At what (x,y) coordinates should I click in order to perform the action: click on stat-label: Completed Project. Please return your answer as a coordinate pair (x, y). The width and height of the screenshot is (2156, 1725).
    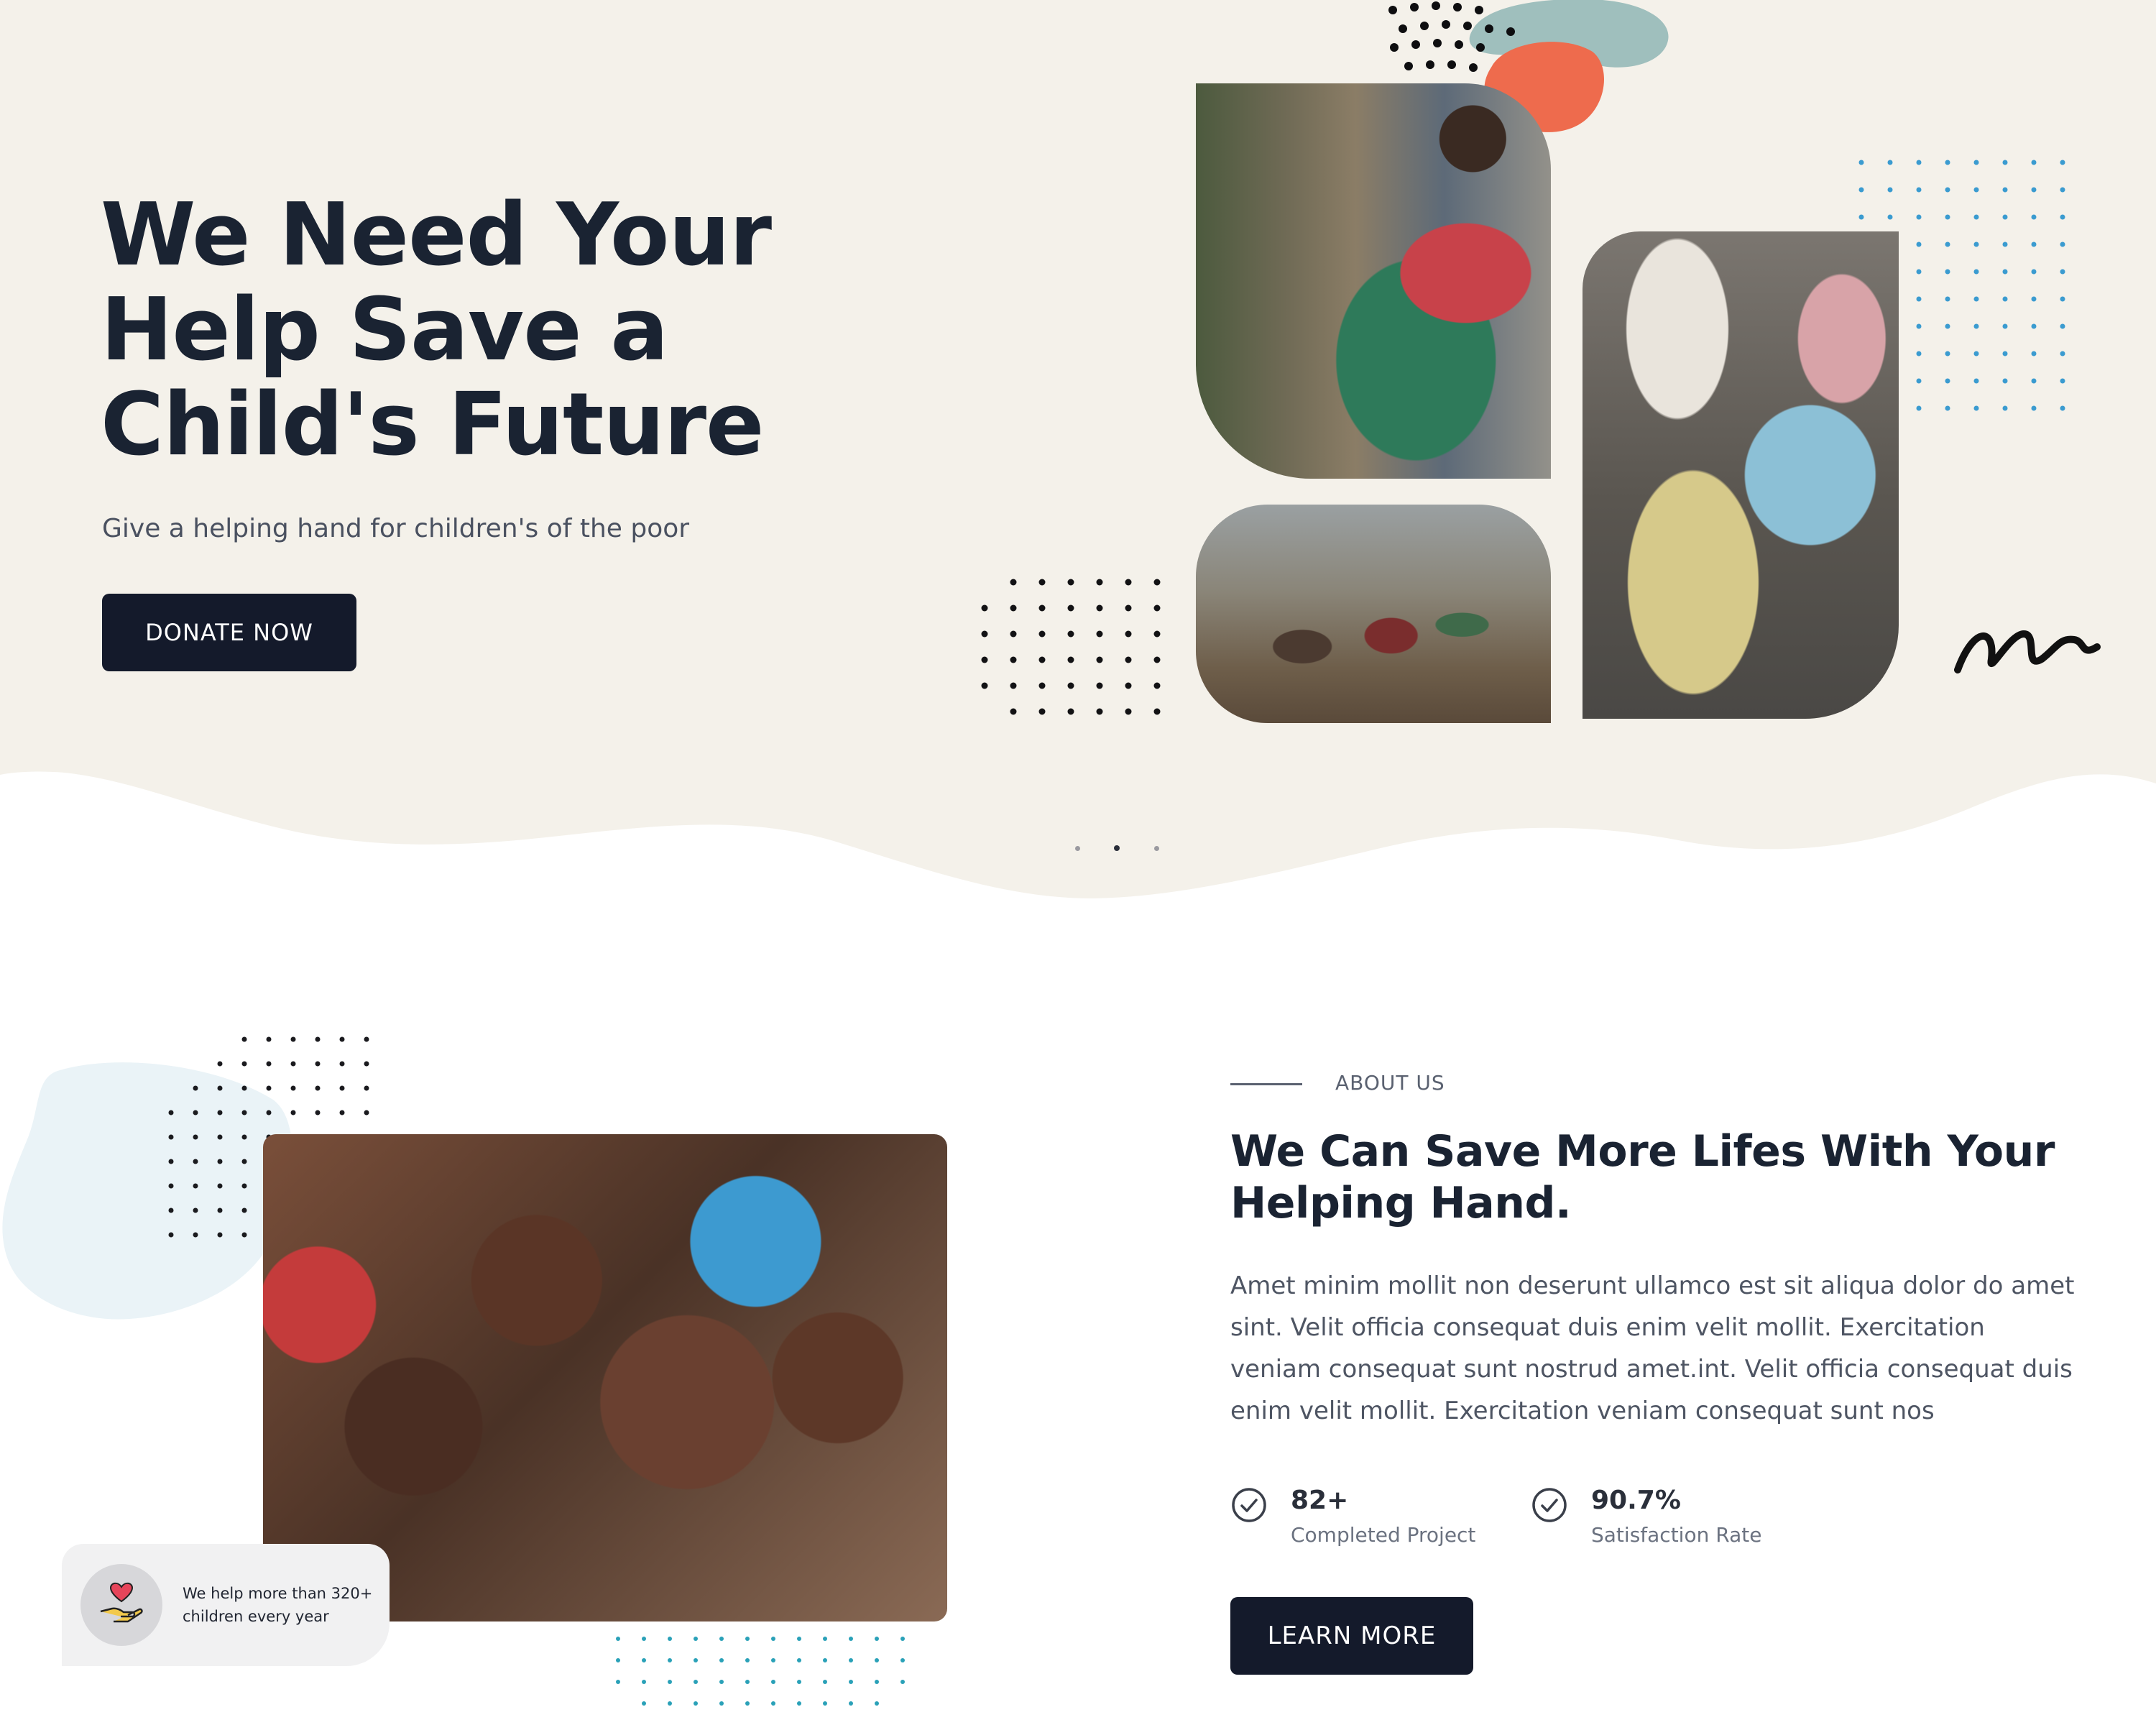
    Looking at the image, I should click on (1383, 1535).